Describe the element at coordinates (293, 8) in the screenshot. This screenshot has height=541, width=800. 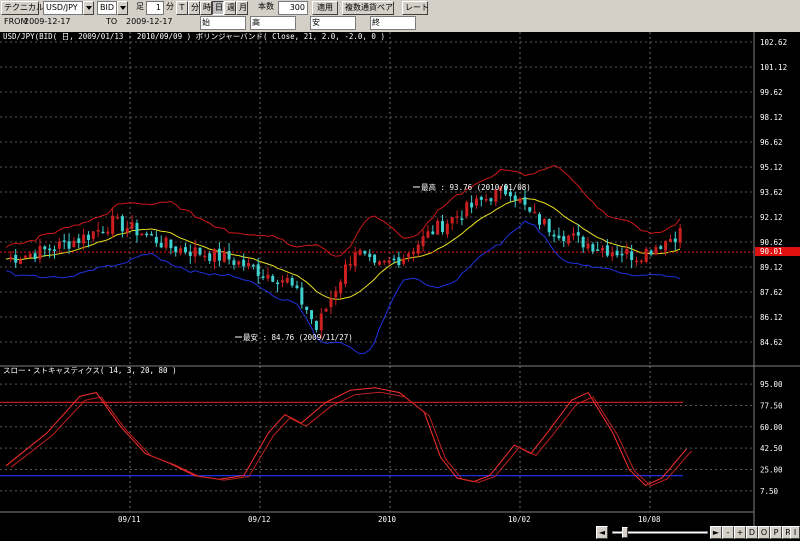
I see `count-input: 300` at that location.